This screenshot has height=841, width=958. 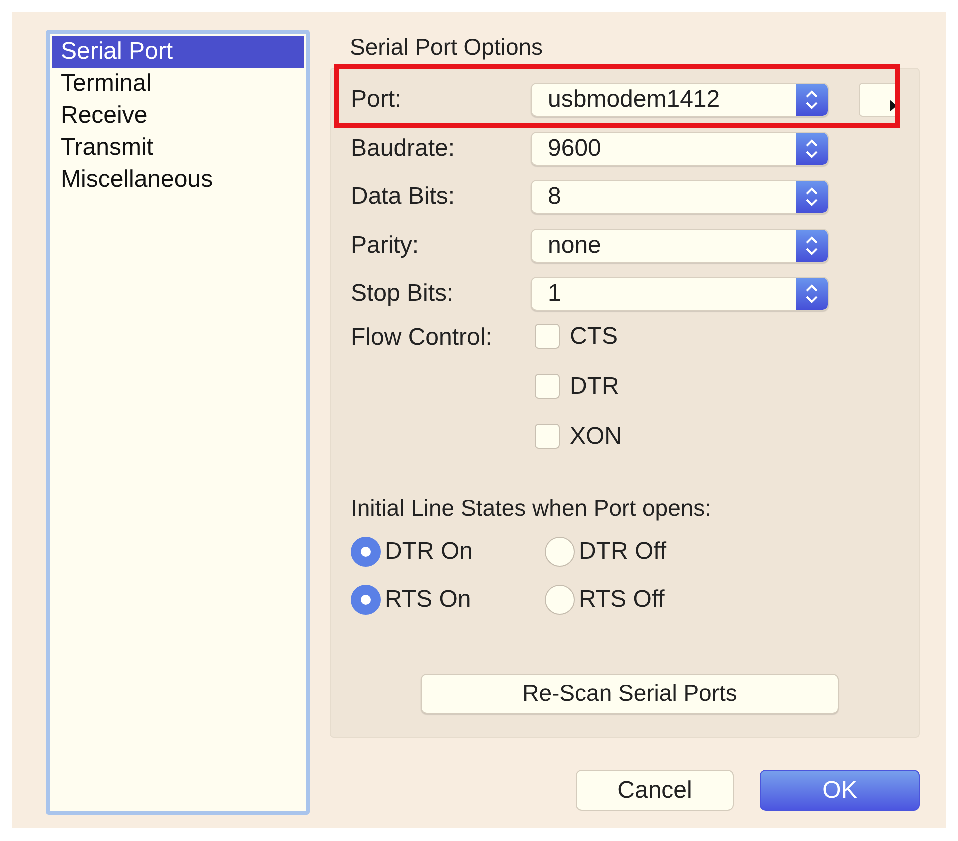 I want to click on section-label: Initial Line States when Port opens:, so click(x=532, y=508).